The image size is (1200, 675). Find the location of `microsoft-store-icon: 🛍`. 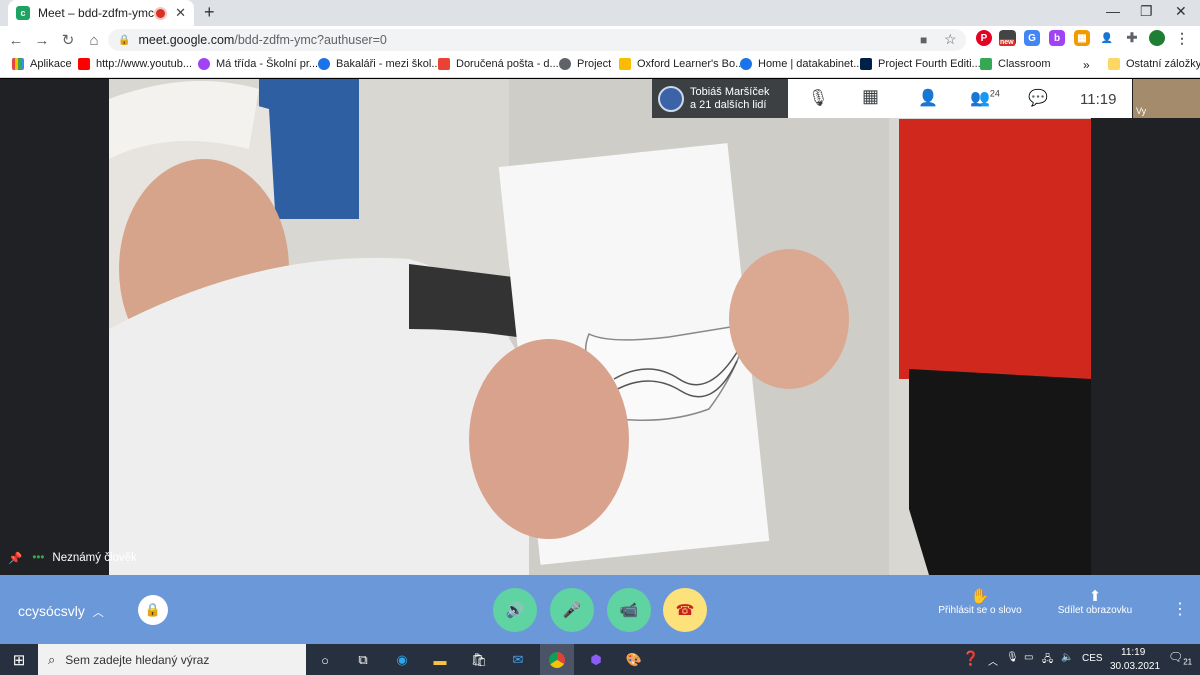

microsoft-store-icon: 🛍 is located at coordinates (479, 660).